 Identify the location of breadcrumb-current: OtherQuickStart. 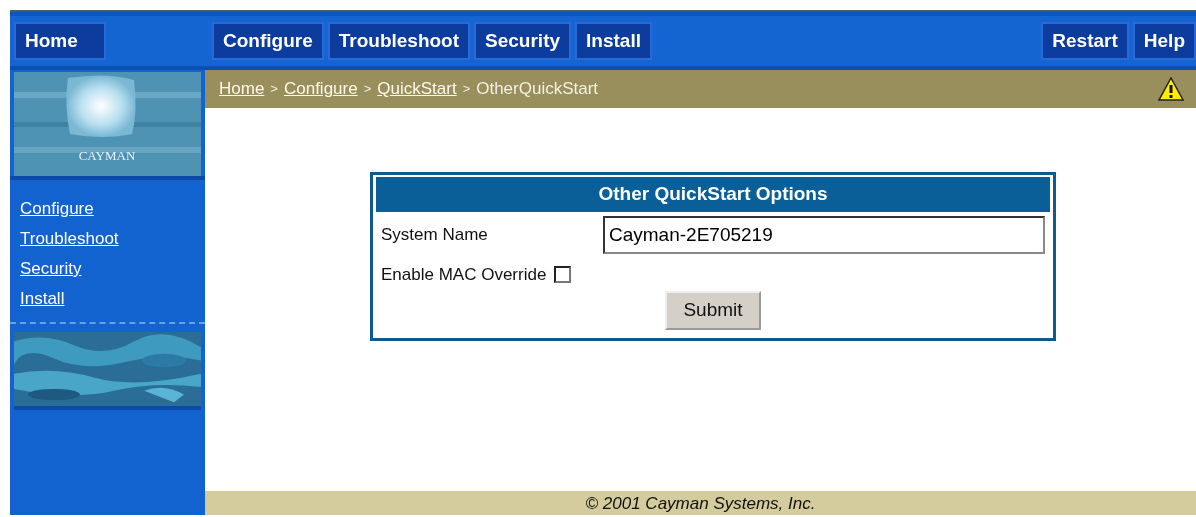
(537, 89).